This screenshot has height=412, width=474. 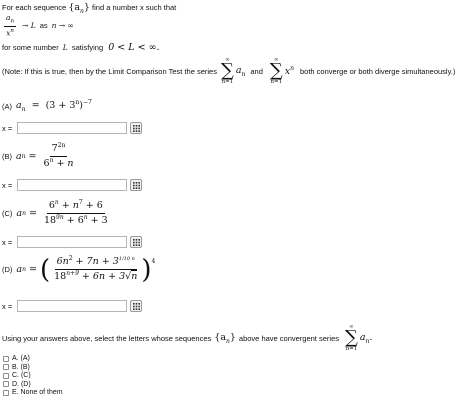 What do you see at coordinates (38, 25) in the screenshot?
I see `ratio-limit: an xn → L as n → ∞` at bounding box center [38, 25].